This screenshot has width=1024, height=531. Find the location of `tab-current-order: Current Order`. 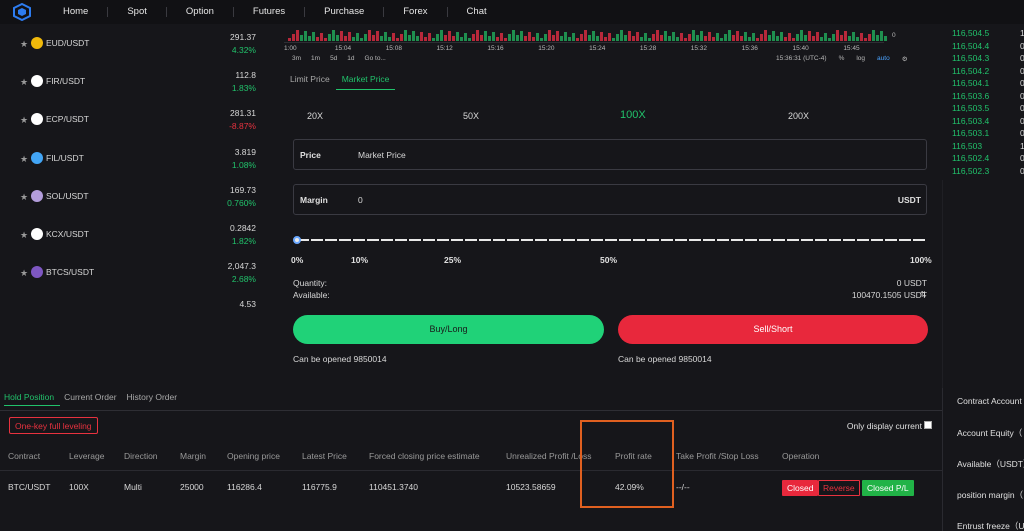

tab-current-order: Current Order is located at coordinates (93, 399).